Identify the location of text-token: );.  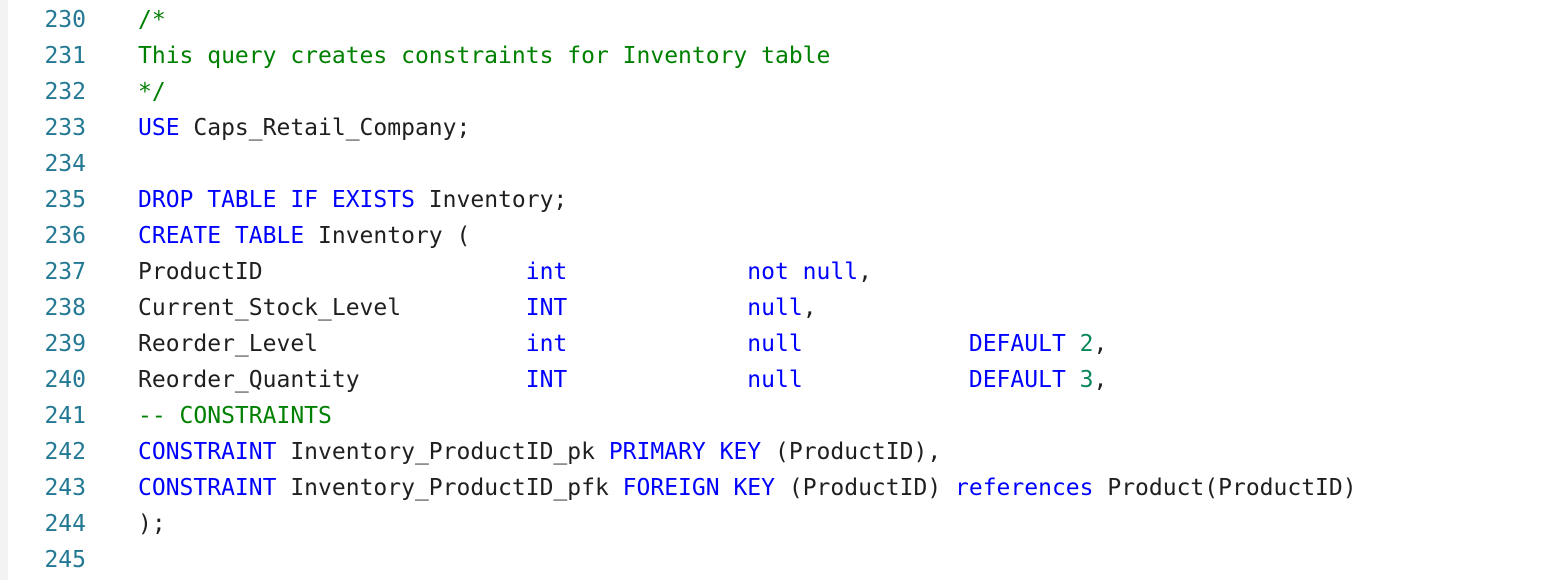
(152, 524).